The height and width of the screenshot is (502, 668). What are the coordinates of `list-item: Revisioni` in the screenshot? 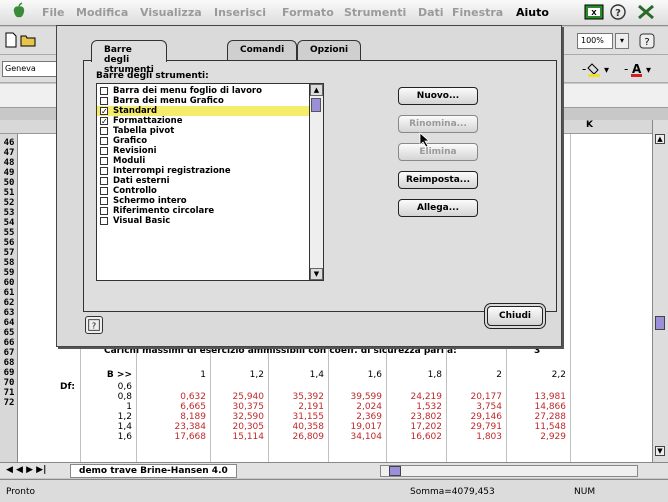 It's located at (203, 151).